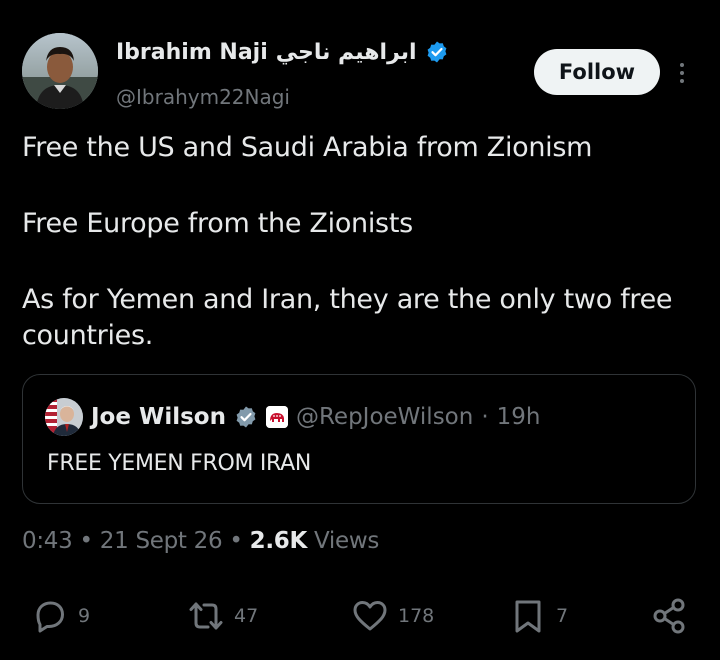  I want to click on tweet-meta: 0:43 • 21 Sept 26 • 2.6K Views, so click(200, 541).